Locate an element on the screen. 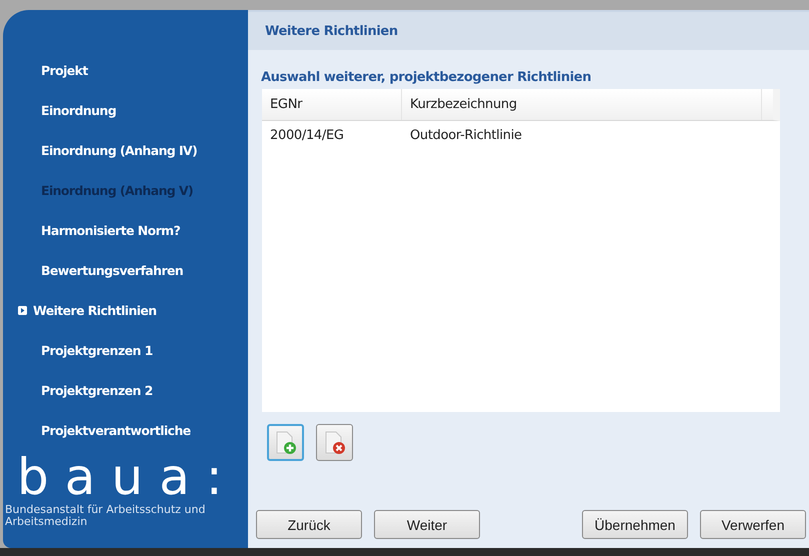  nav-item: Harmonisierte Norm? is located at coordinates (100, 230).